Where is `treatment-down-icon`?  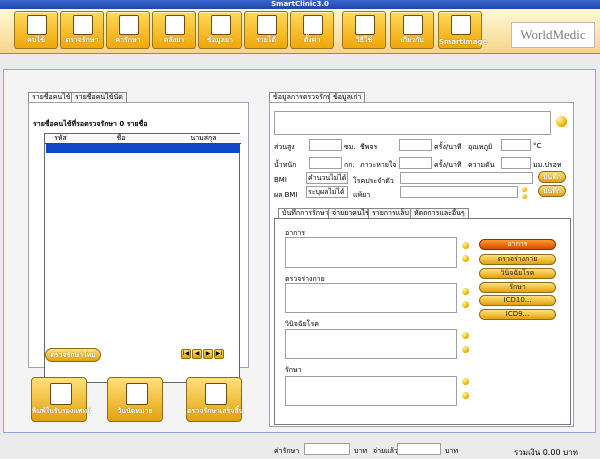
treatment-down-icon is located at coordinates (465, 395).